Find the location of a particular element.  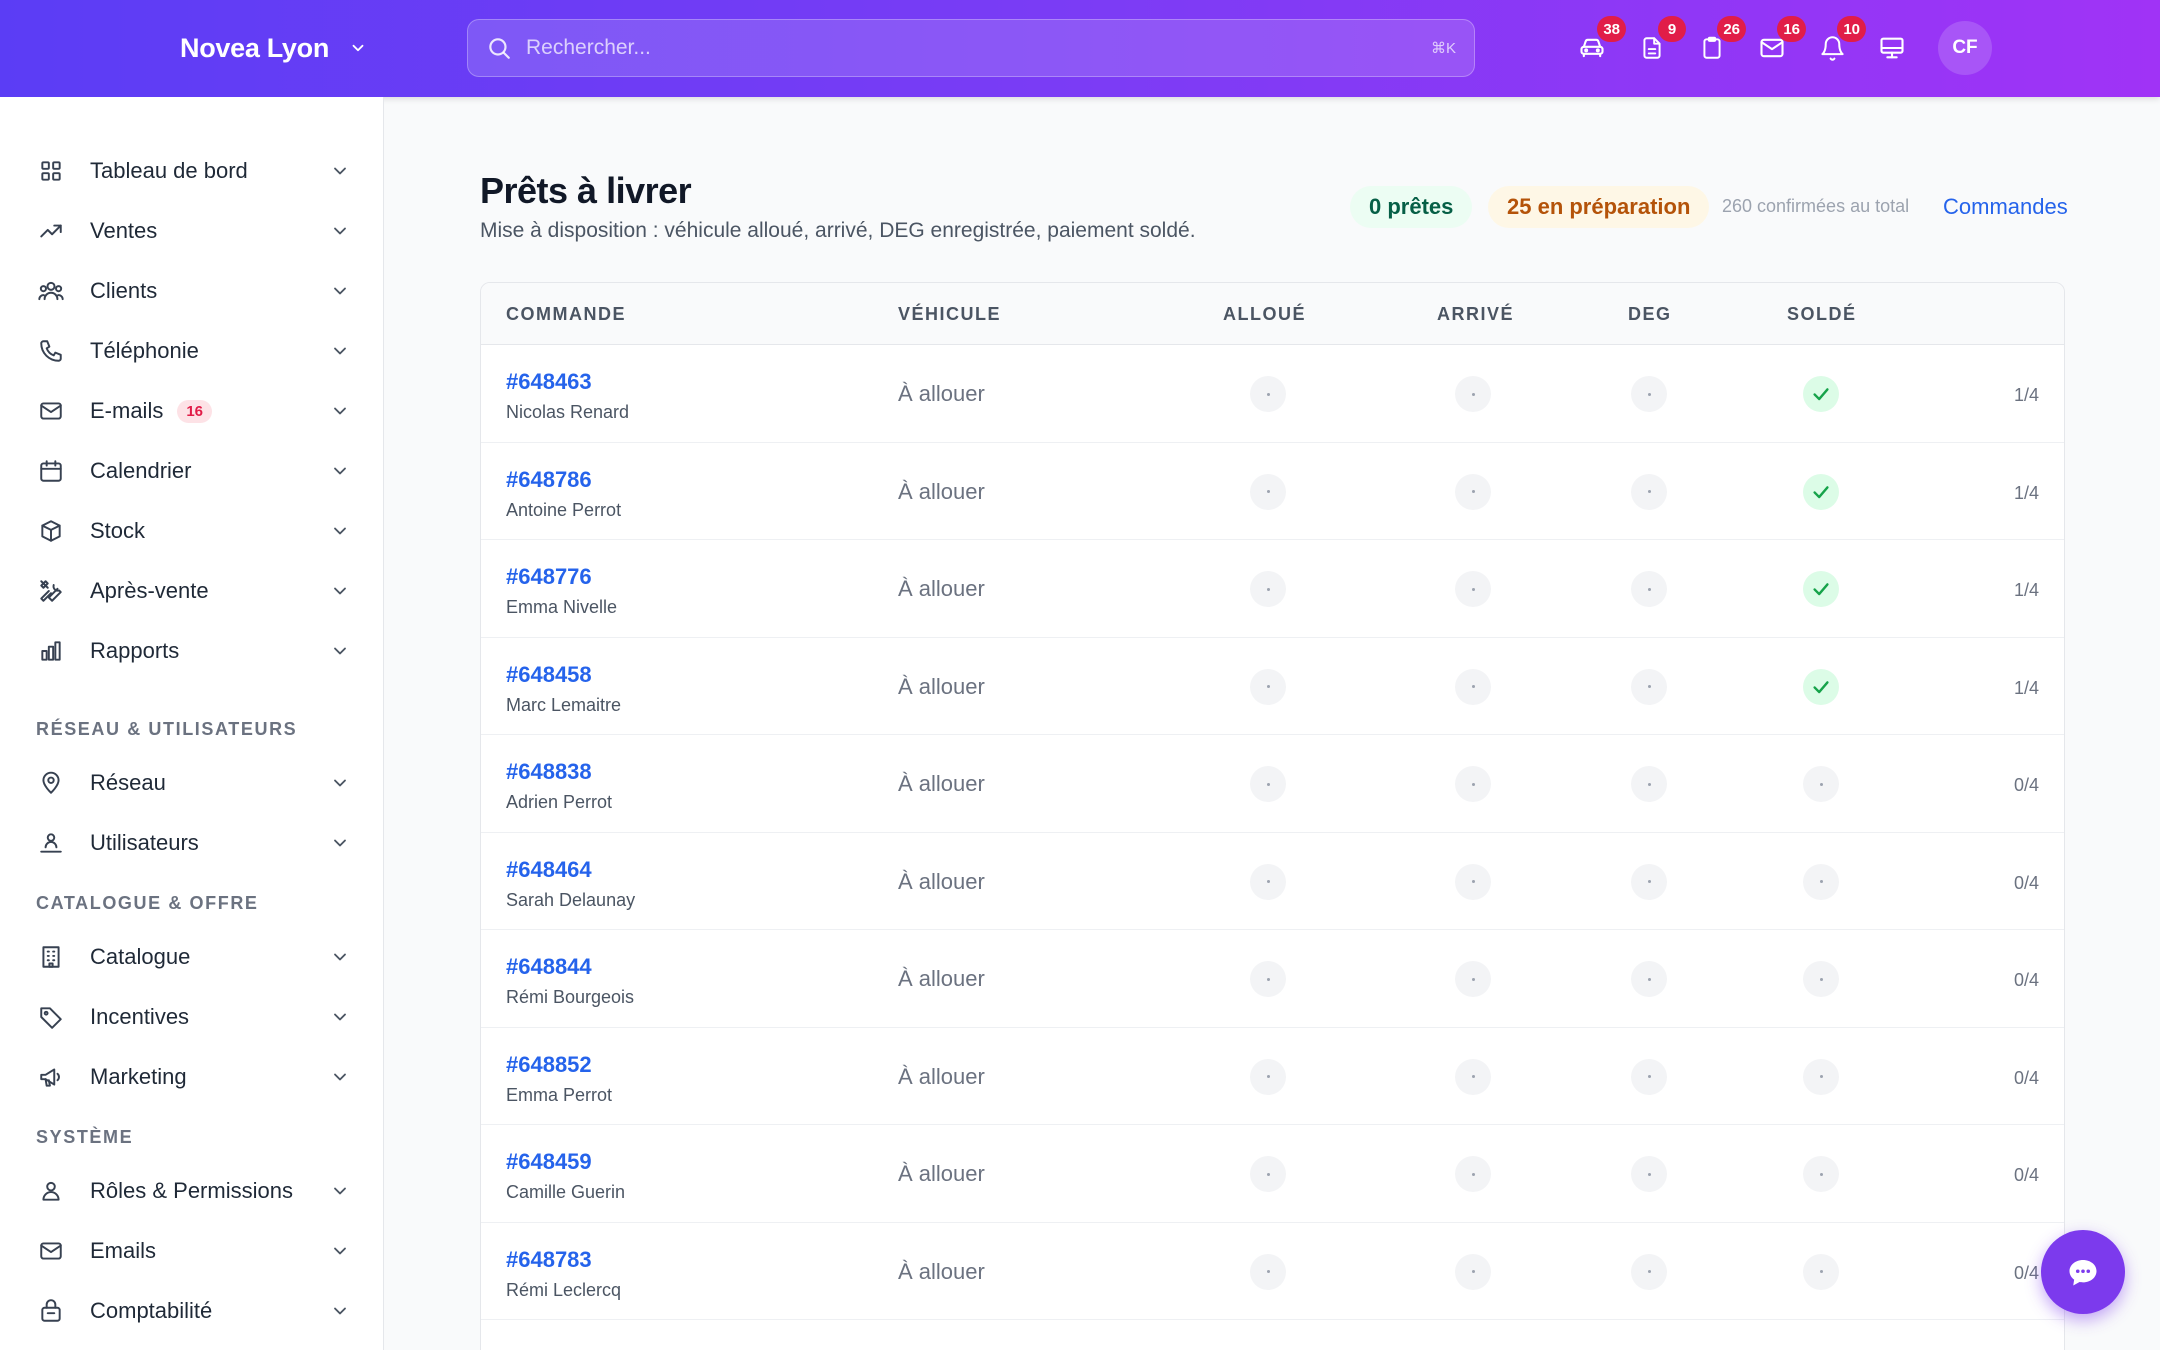

search-input is located at coordinates (978, 48).